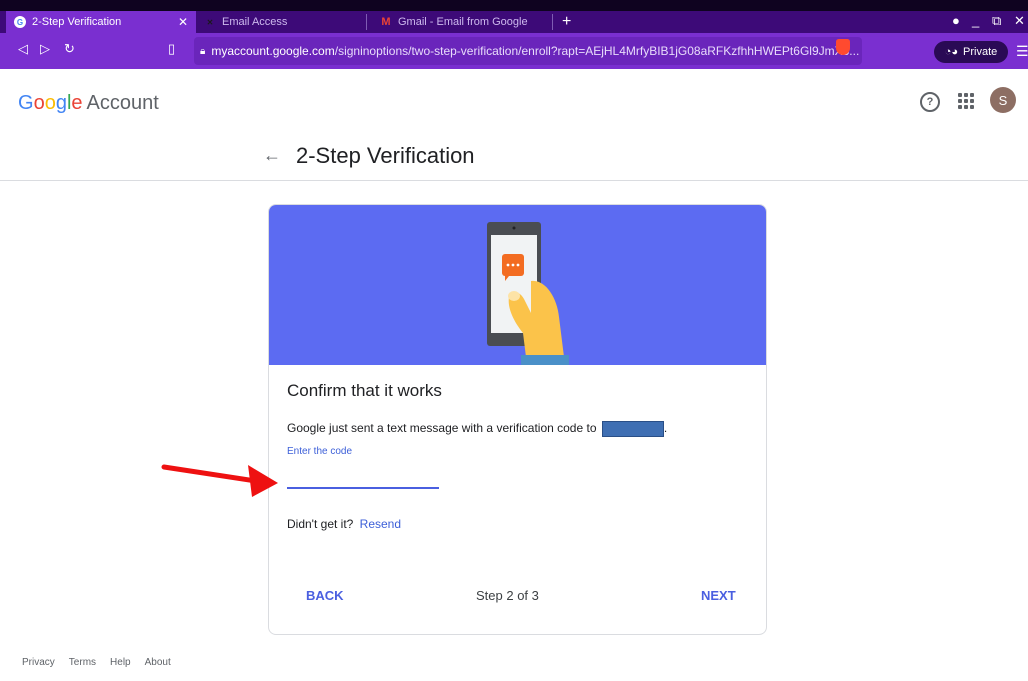 Image resolution: width=1028 pixels, height=681 pixels. I want to click on tab-2-step-verification: G 2-Step Verification ✕, so click(101, 22).